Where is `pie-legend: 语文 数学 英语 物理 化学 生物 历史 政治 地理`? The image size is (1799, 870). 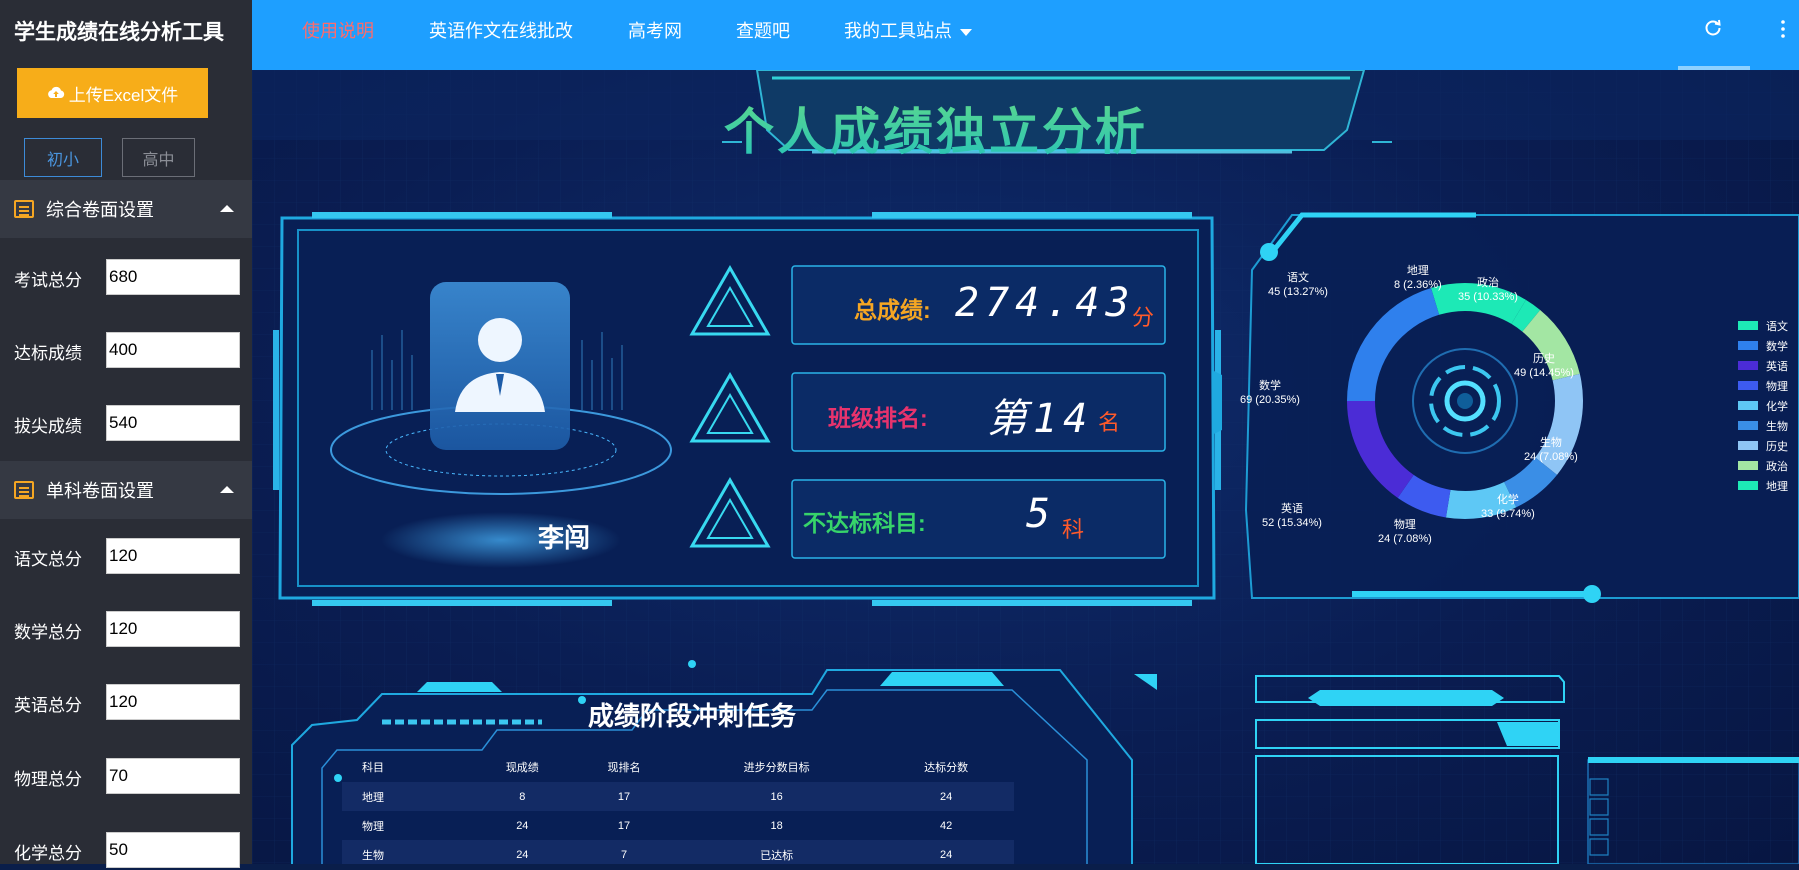 pie-legend: 语文 数学 英语 物理 化学 生物 历史 政治 地理 is located at coordinates (1768, 406).